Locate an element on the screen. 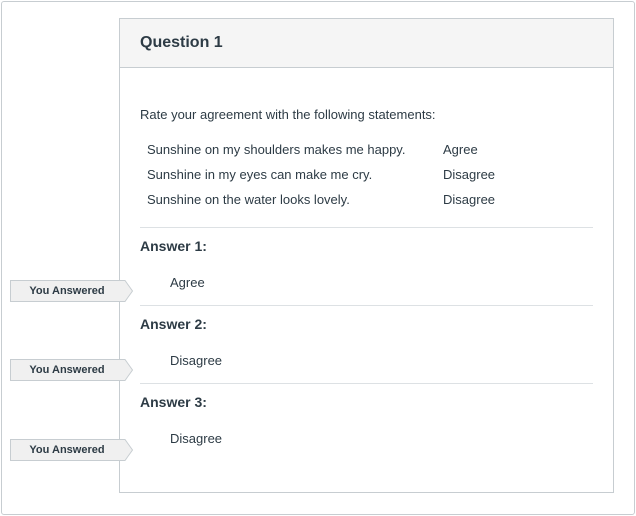 The image size is (636, 516). statement-text: Sunshine on my shoulders makes me happy. is located at coordinates (276, 149).